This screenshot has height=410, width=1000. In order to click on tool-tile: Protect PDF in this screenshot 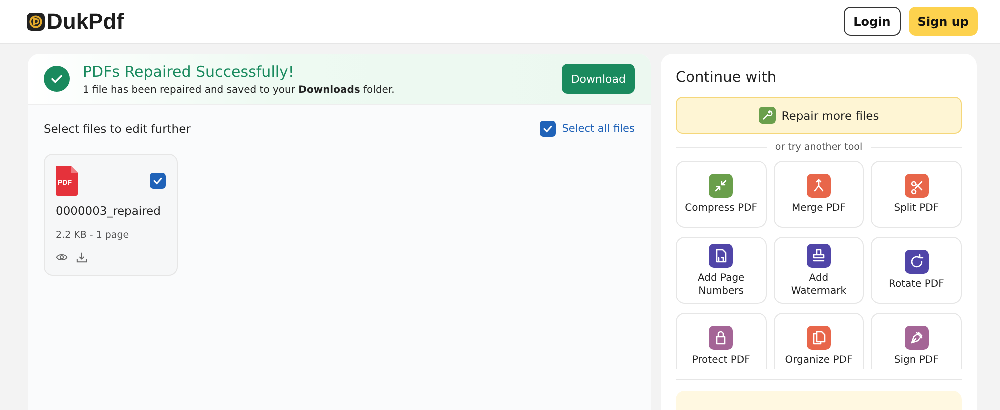, I will do `click(721, 341)`.